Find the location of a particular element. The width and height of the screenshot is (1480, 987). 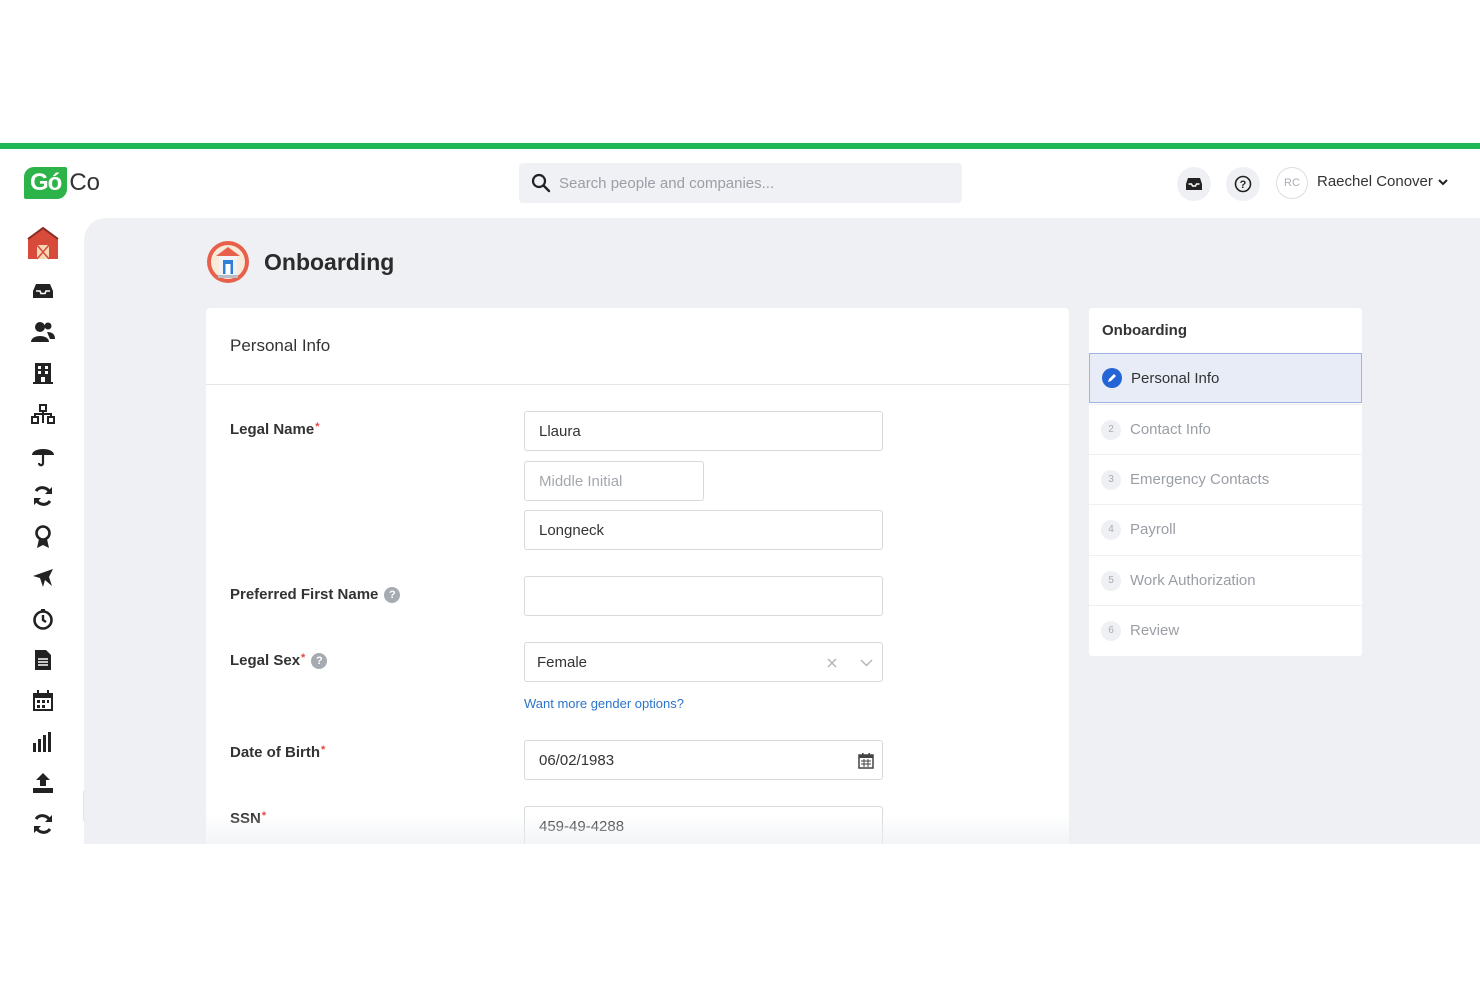

question-icon: ? is located at coordinates (1243, 184).